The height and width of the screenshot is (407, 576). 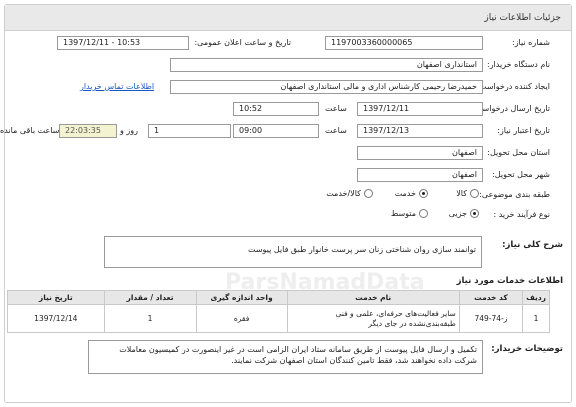 What do you see at coordinates (404, 43) in the screenshot?
I see `need-number-field: 1197003360000065` at bounding box center [404, 43].